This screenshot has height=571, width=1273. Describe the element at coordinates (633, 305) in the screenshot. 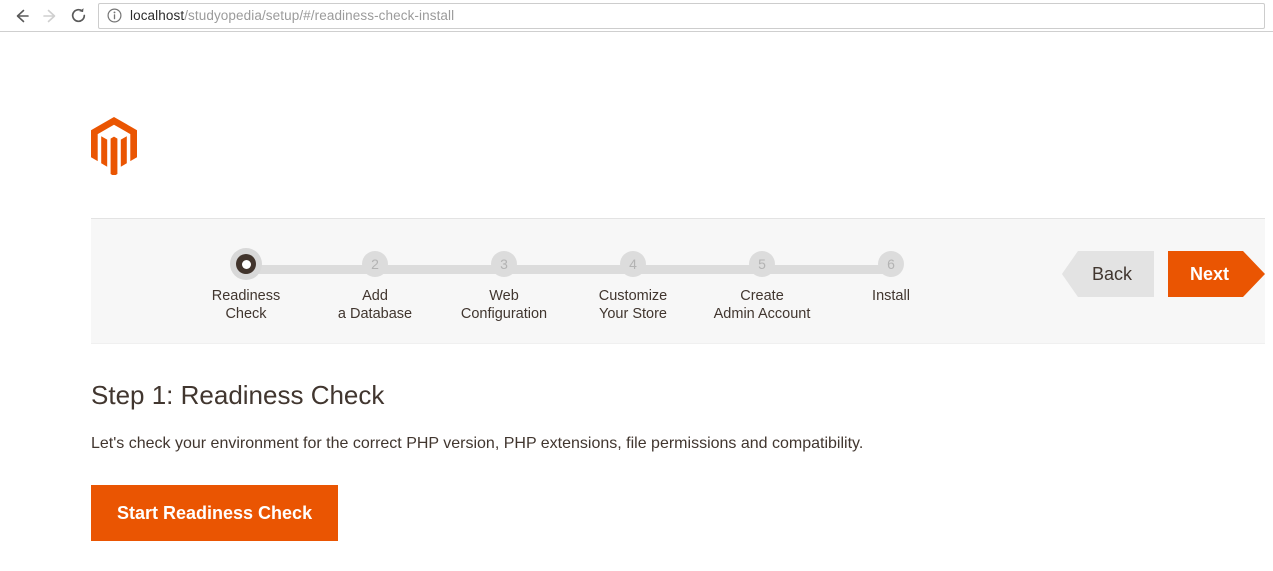

I see `stepper-step-4-label: Customize Your Store` at that location.